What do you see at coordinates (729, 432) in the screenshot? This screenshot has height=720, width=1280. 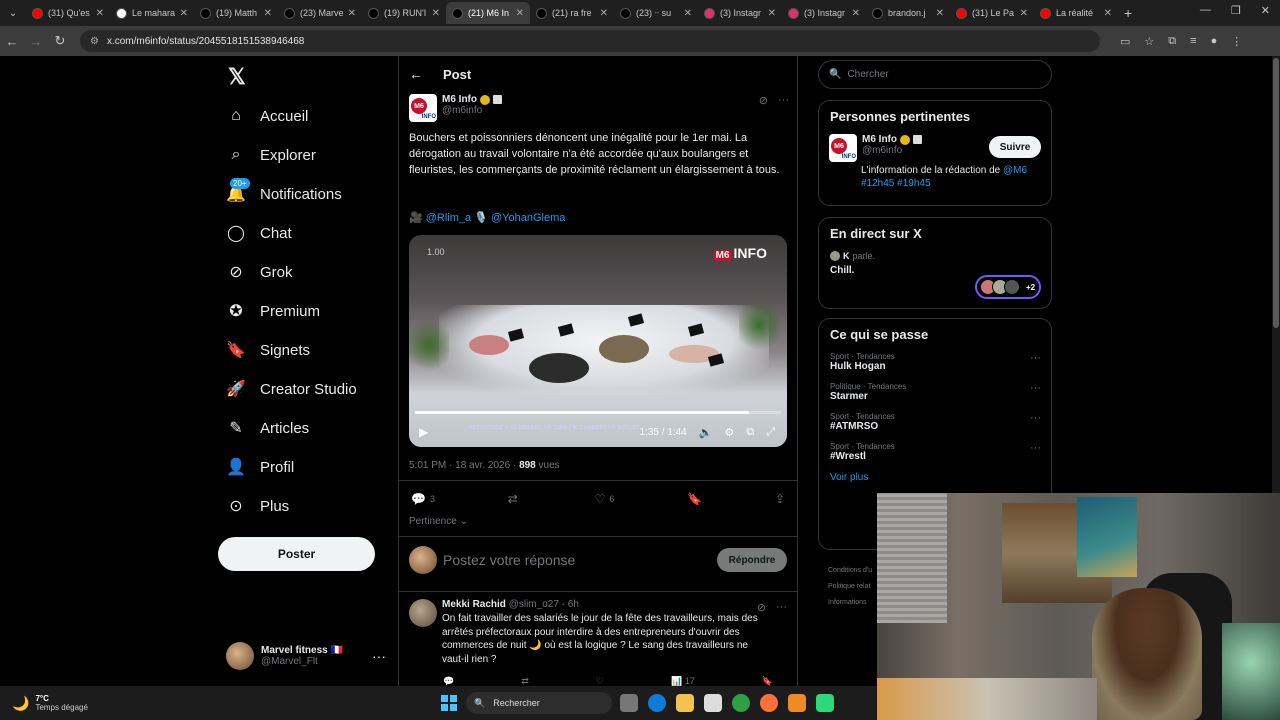 I see `settings-icon: ⚙` at bounding box center [729, 432].